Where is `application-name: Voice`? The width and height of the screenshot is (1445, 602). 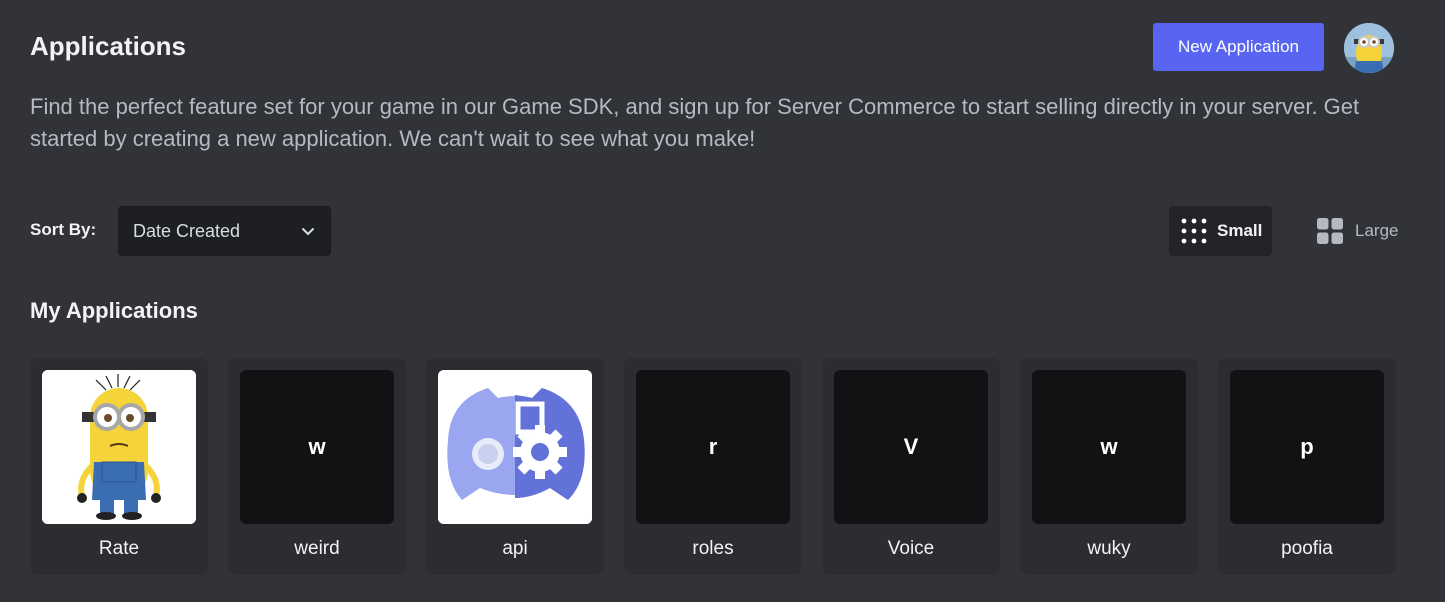 application-name: Voice is located at coordinates (911, 548).